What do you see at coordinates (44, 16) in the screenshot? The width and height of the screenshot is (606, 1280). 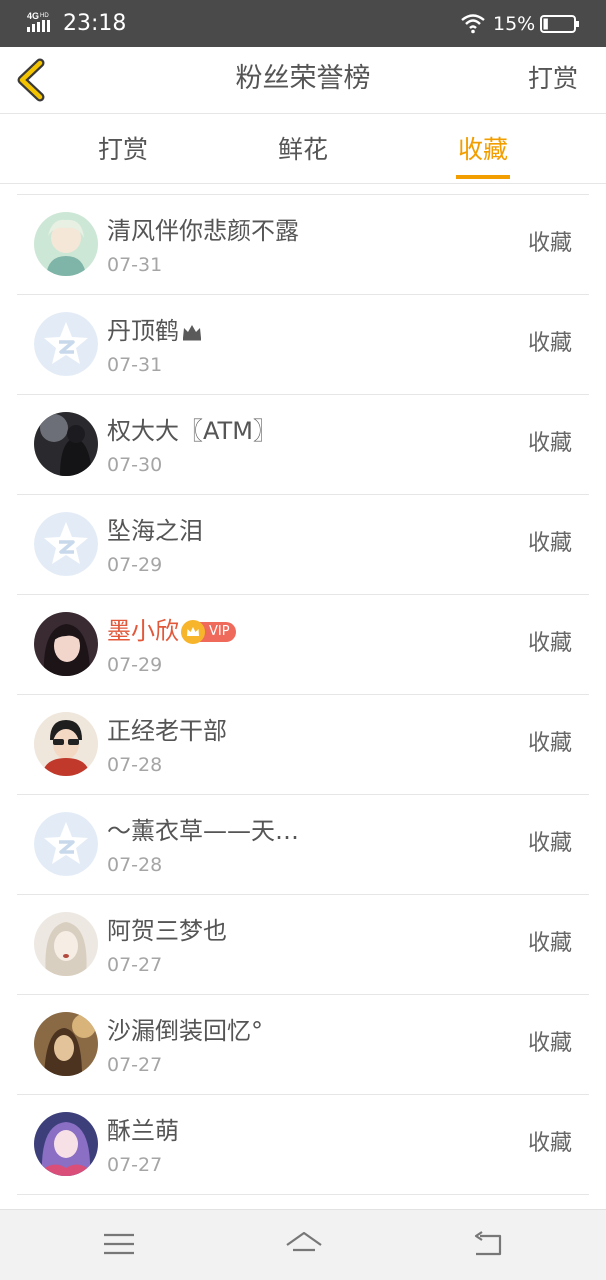 I see `svg-text: HD` at bounding box center [44, 16].